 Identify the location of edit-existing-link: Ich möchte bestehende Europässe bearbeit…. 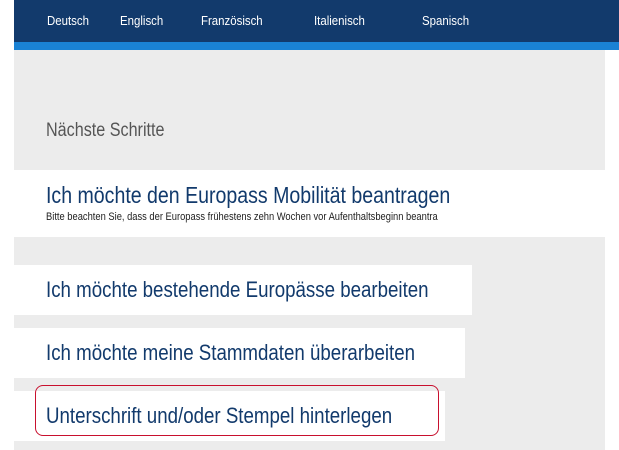
(237, 290).